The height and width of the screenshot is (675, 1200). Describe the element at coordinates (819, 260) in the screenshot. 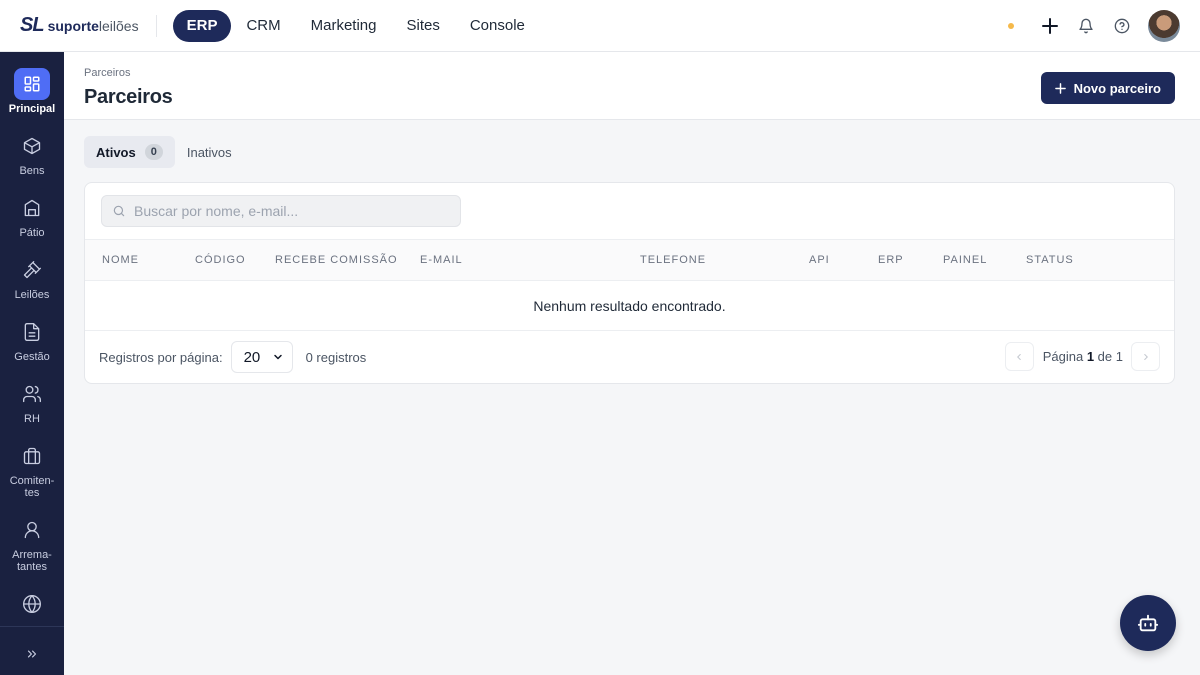

I see `column-header-api: API` at that location.